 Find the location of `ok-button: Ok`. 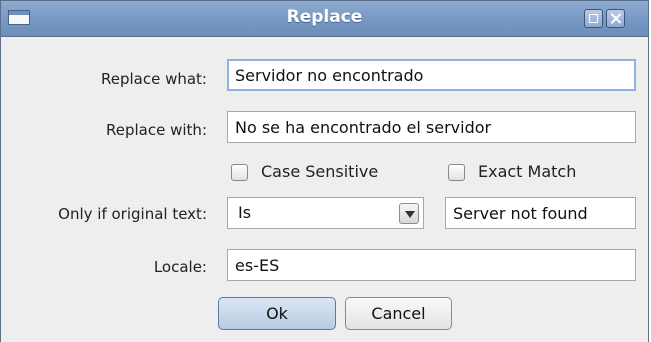

ok-button: Ok is located at coordinates (277, 313).